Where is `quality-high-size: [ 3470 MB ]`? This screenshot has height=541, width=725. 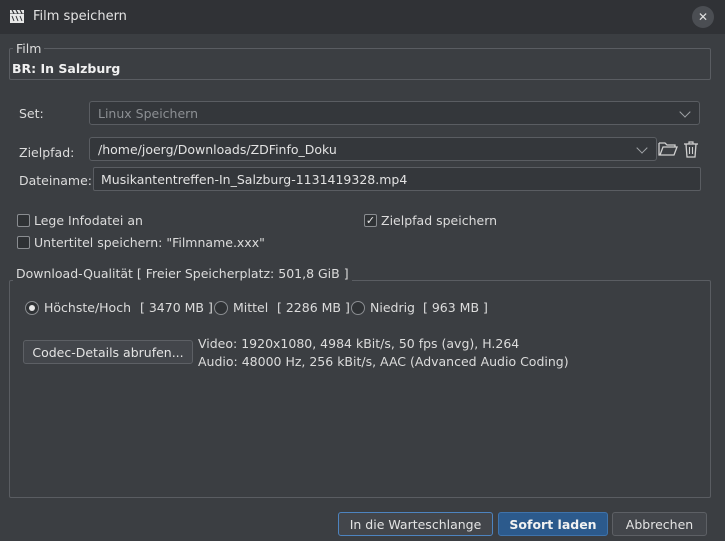 quality-high-size: [ 3470 MB ] is located at coordinates (176, 307).